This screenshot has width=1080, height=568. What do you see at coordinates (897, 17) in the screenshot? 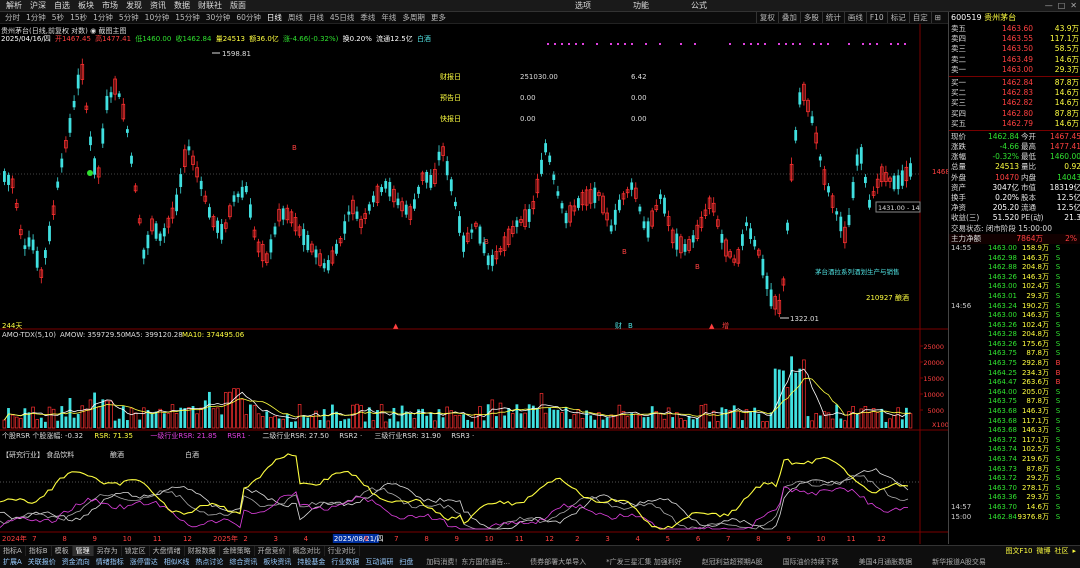
I see `chart-tool-button: 标记` at bounding box center [897, 17].